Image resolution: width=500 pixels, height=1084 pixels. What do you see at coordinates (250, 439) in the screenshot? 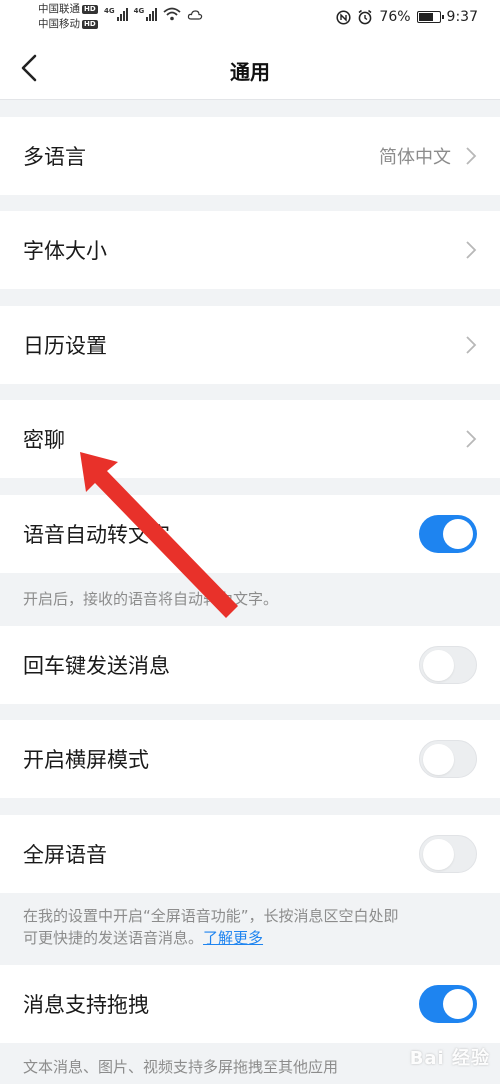
I see `setting-secret-chat: 密聊` at bounding box center [250, 439].